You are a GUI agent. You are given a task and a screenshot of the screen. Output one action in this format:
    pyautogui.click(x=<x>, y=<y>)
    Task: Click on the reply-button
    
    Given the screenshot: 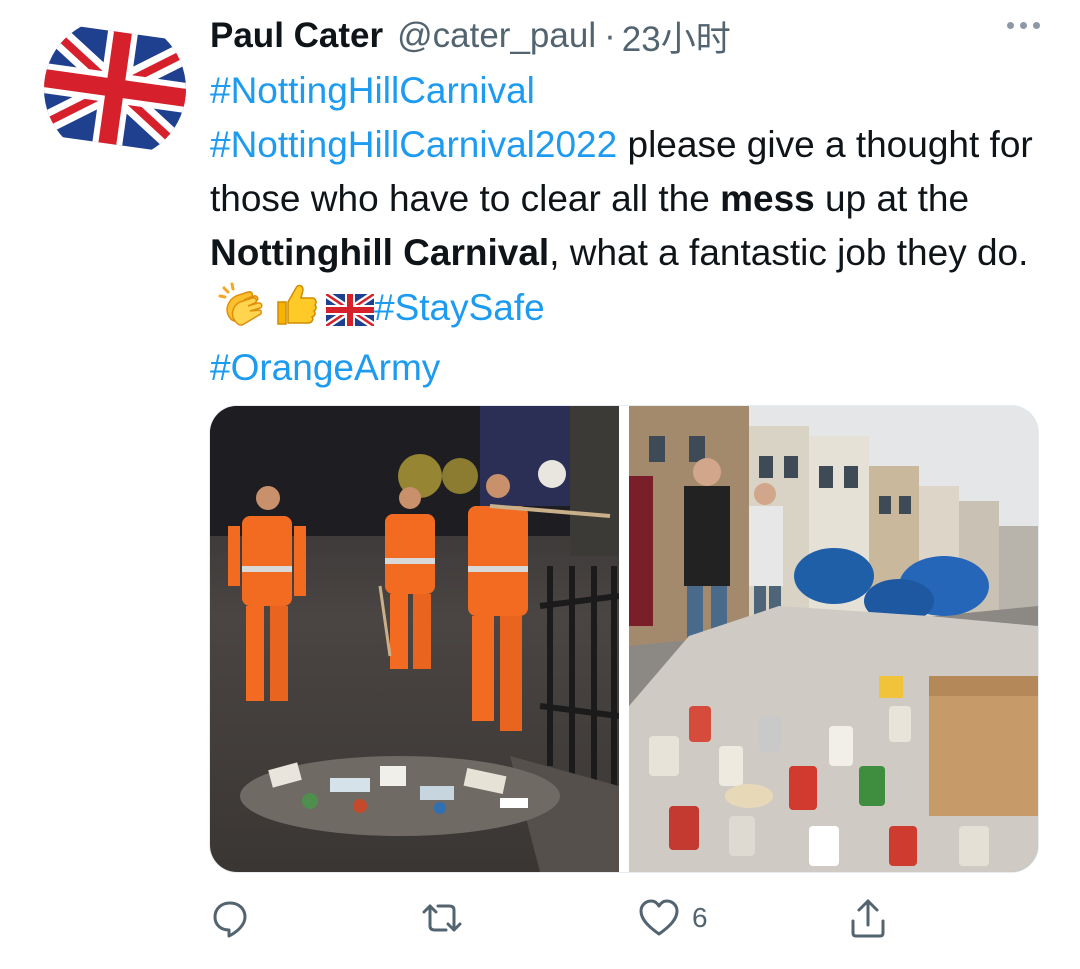 What is the action you would take?
    pyautogui.click(x=236, y=918)
    